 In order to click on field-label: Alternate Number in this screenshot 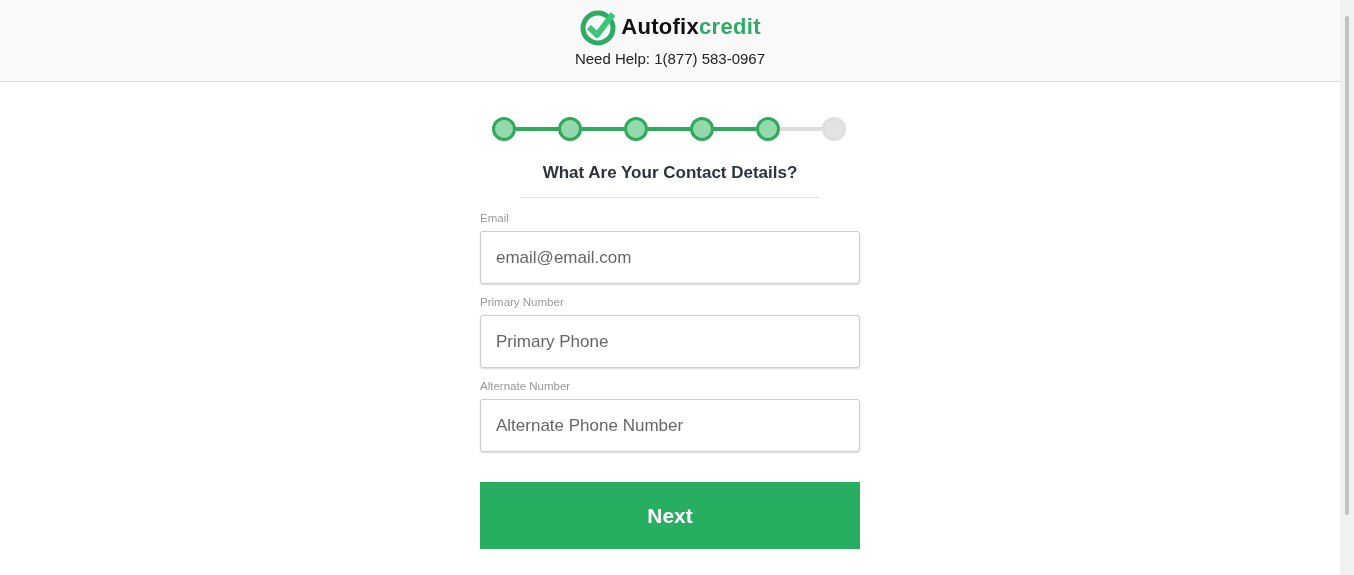, I will do `click(525, 386)`.